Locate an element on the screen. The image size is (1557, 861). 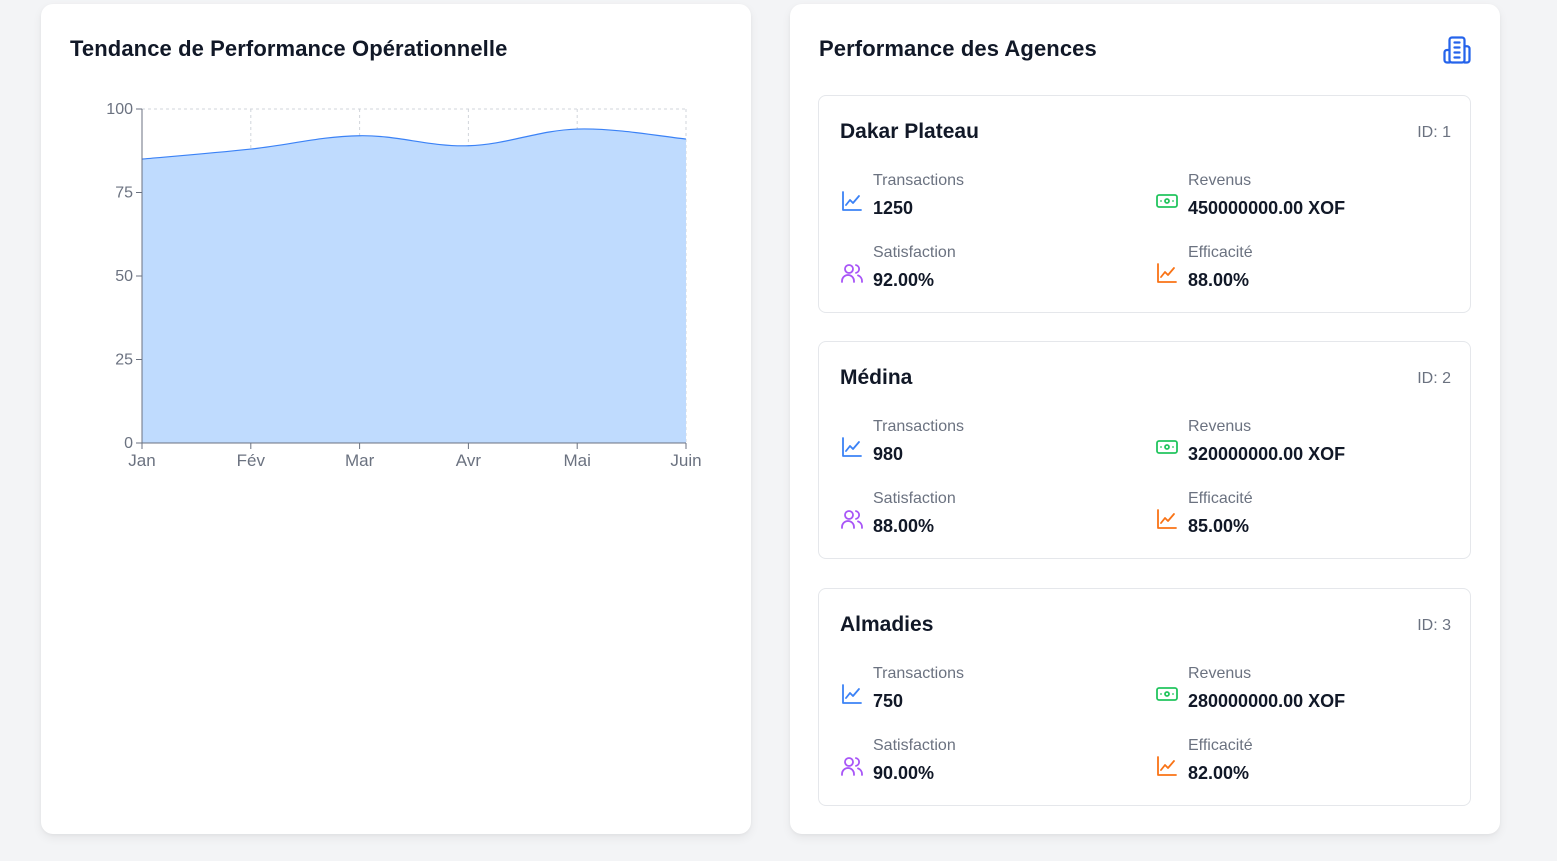
efficiency-metric: Efficacité 85.00% is located at coordinates (1300, 515).